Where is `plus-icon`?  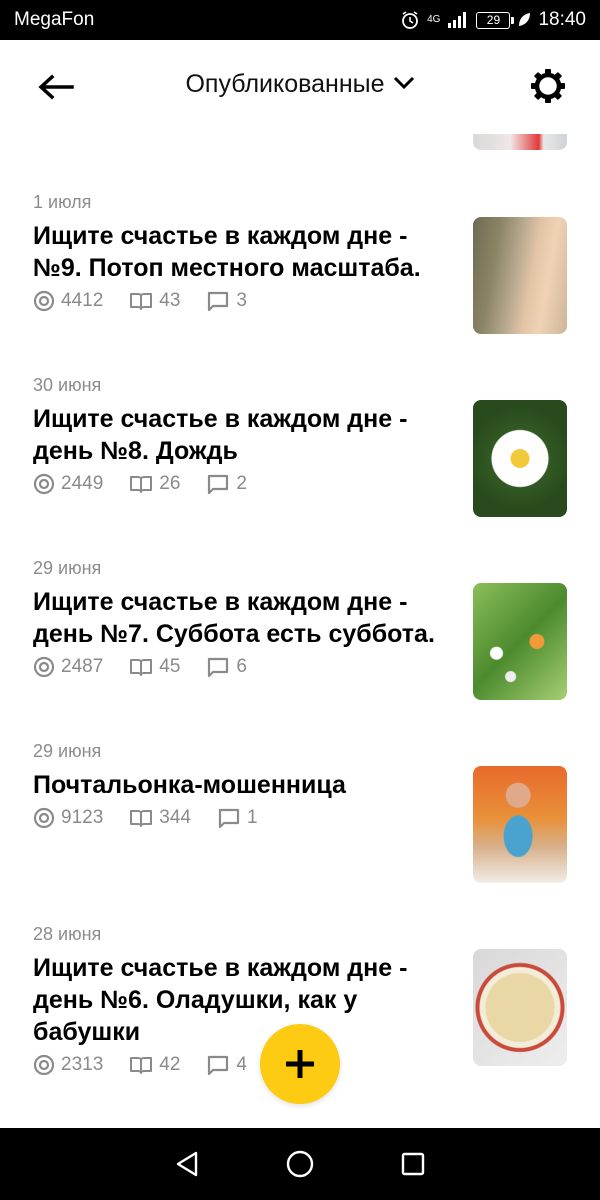
plus-icon is located at coordinates (300, 1064).